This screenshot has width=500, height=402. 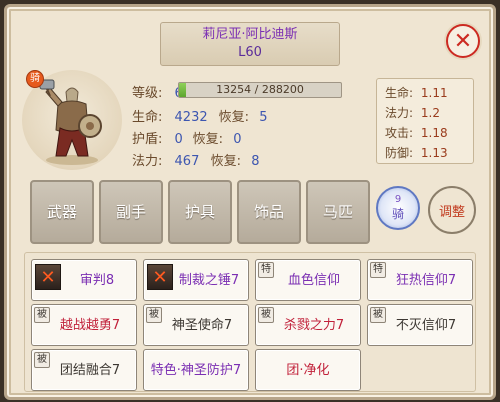 I want to click on skill-slot: 被 越战越勇7, so click(x=84, y=325).